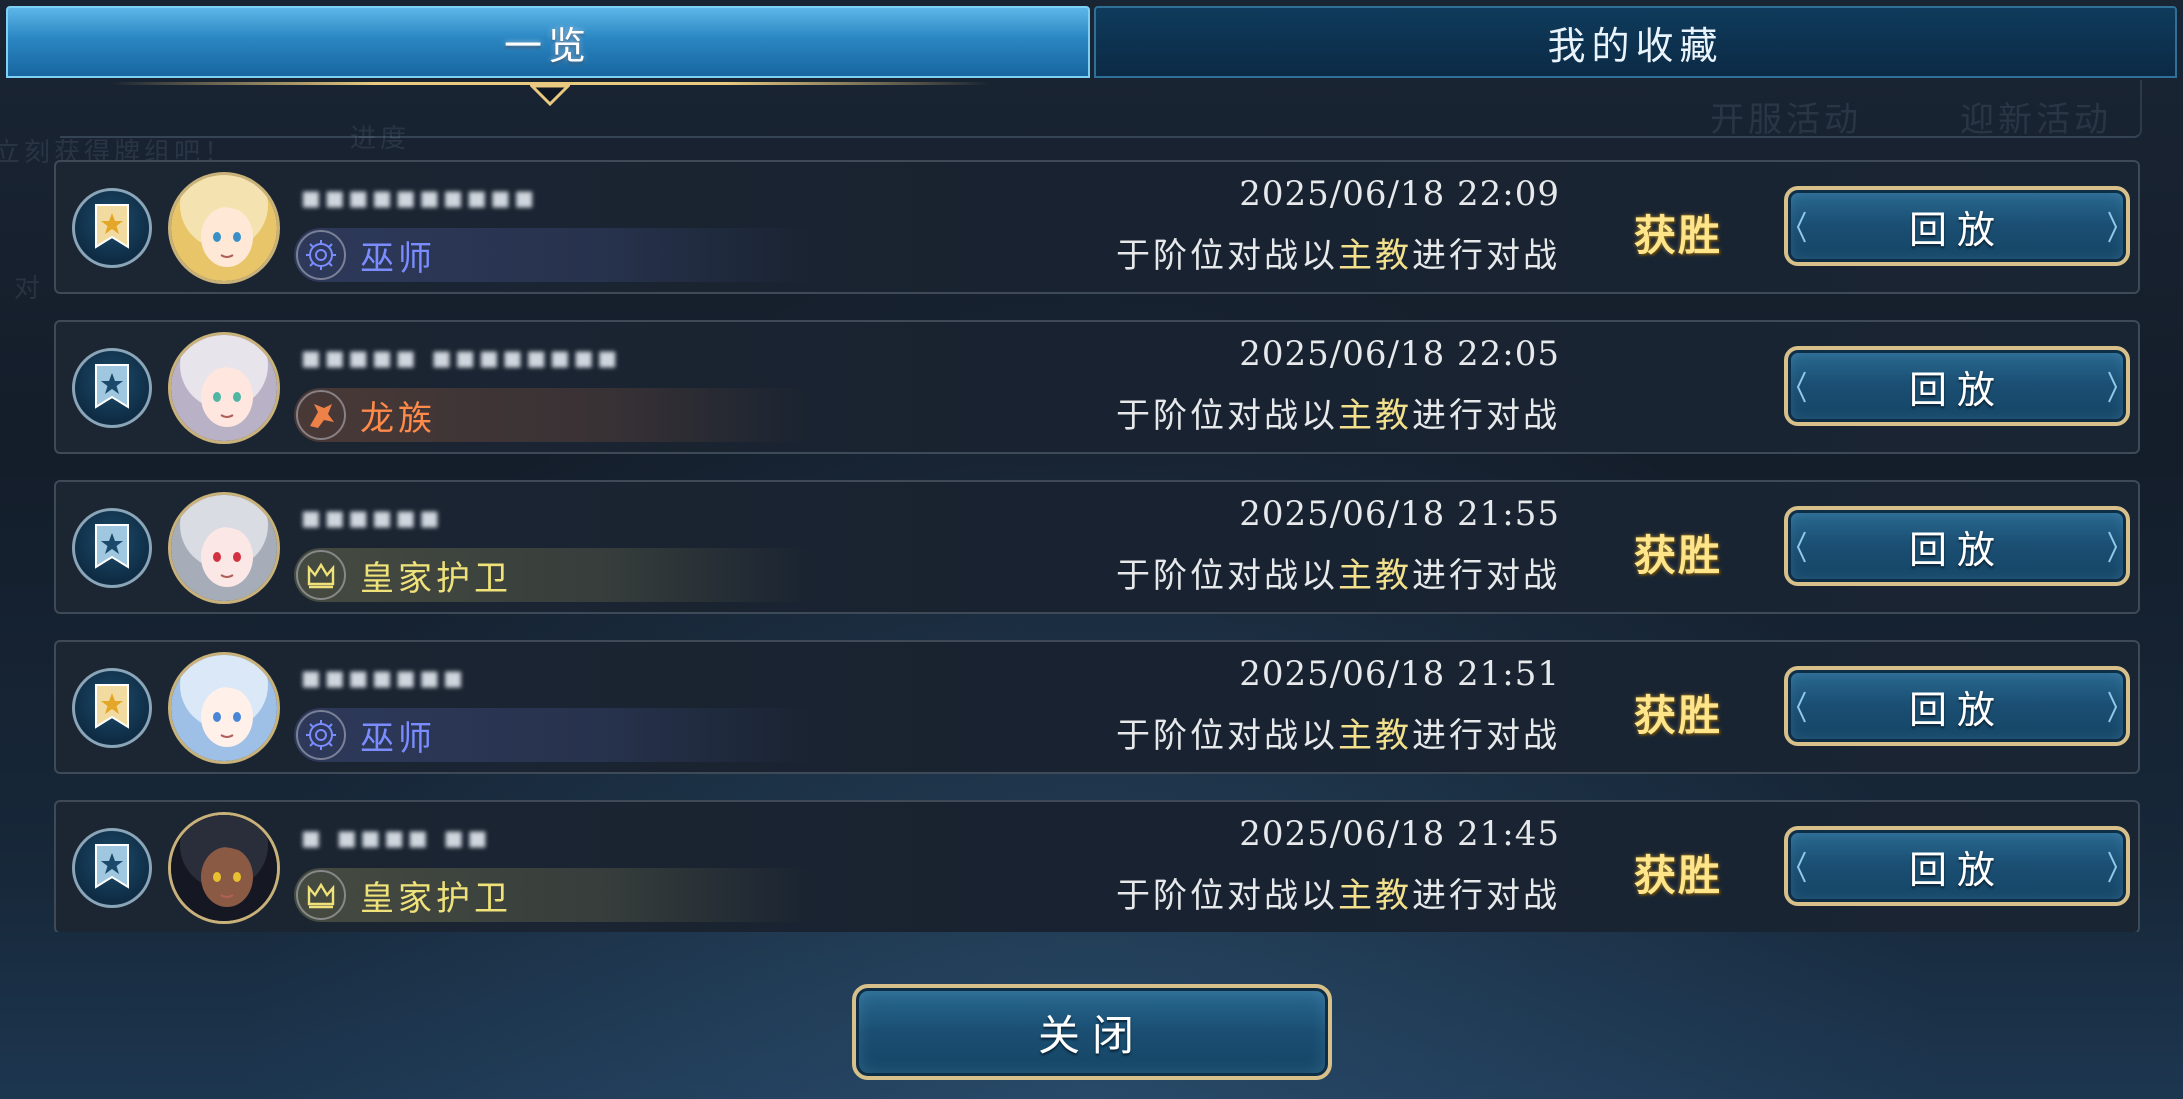 The width and height of the screenshot is (2183, 1099). What do you see at coordinates (418, 197) in the screenshot?
I see `opponent-name: ▪▪▪▪▪▪▪▪▪▪` at bounding box center [418, 197].